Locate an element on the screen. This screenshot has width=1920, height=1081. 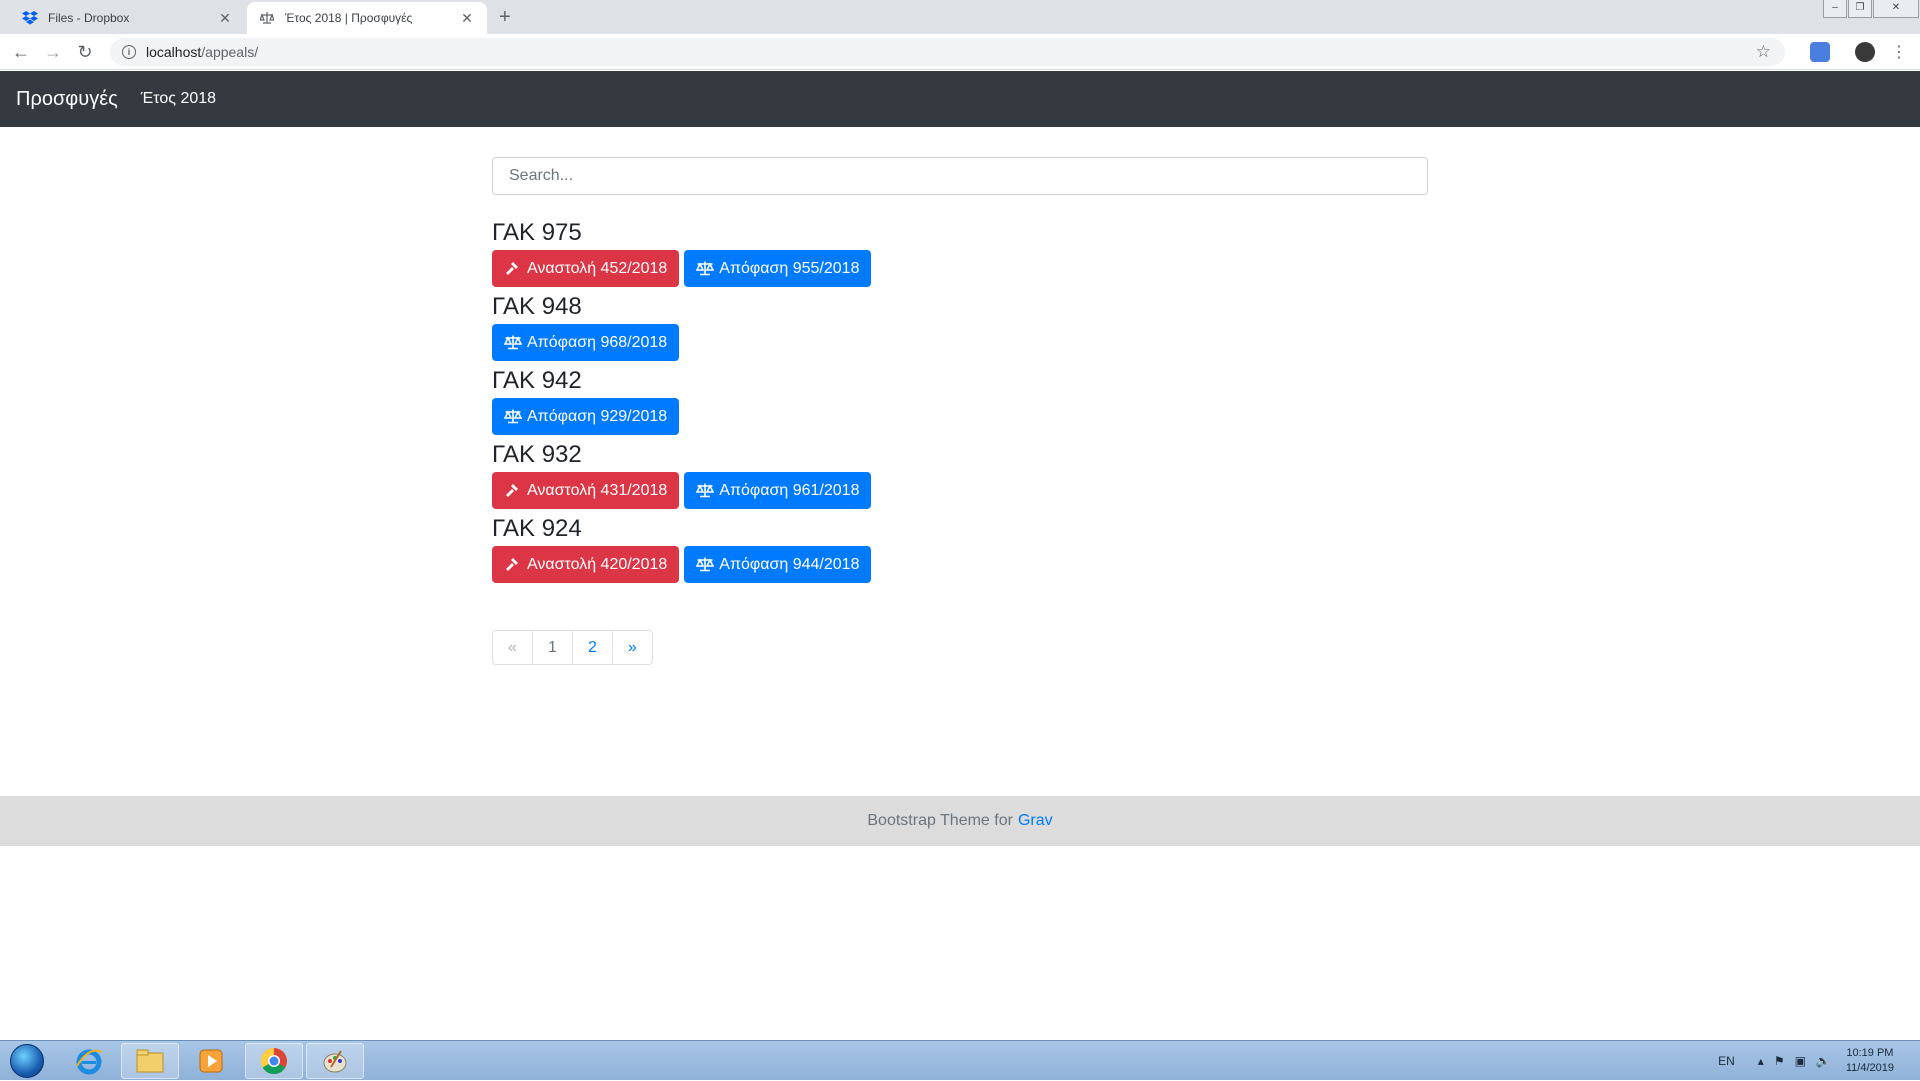
decision-button: Απόφαση 955/2018 is located at coordinates (778, 268).